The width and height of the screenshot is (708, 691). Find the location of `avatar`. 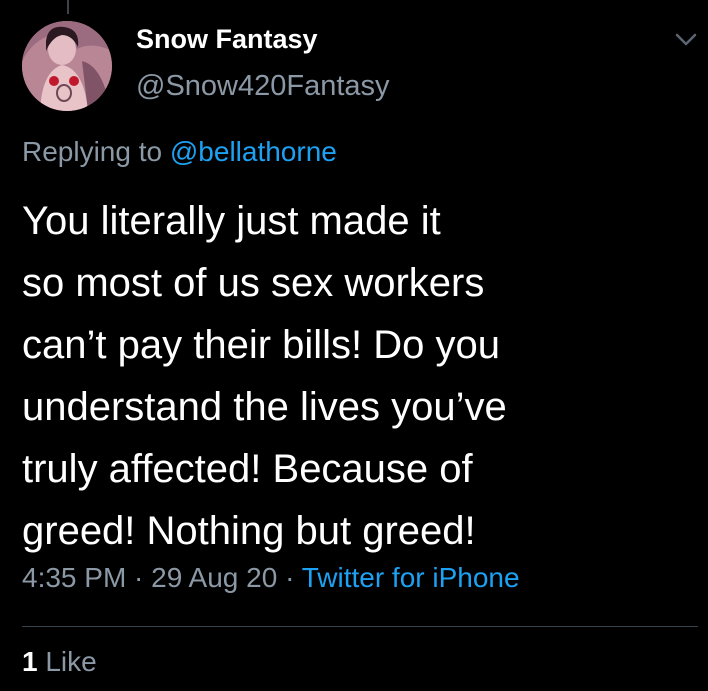

avatar is located at coordinates (67, 66).